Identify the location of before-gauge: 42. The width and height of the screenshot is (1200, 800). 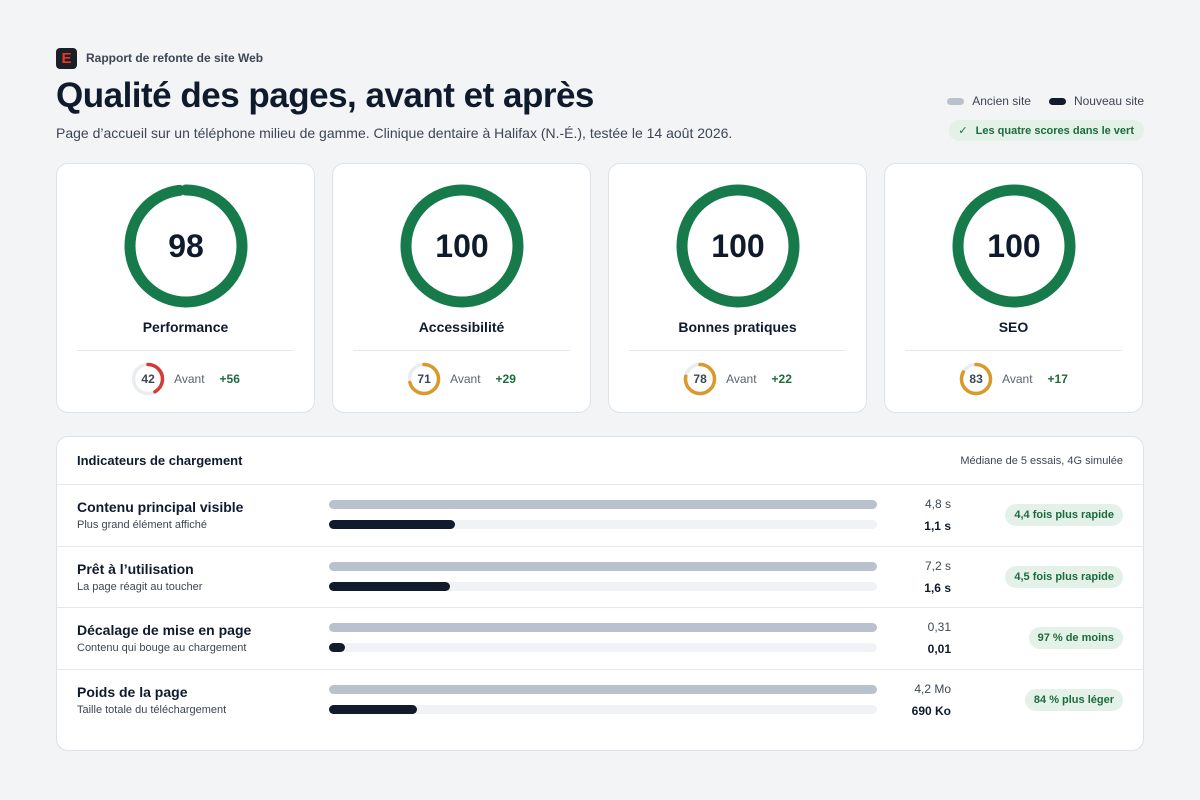
(148, 379).